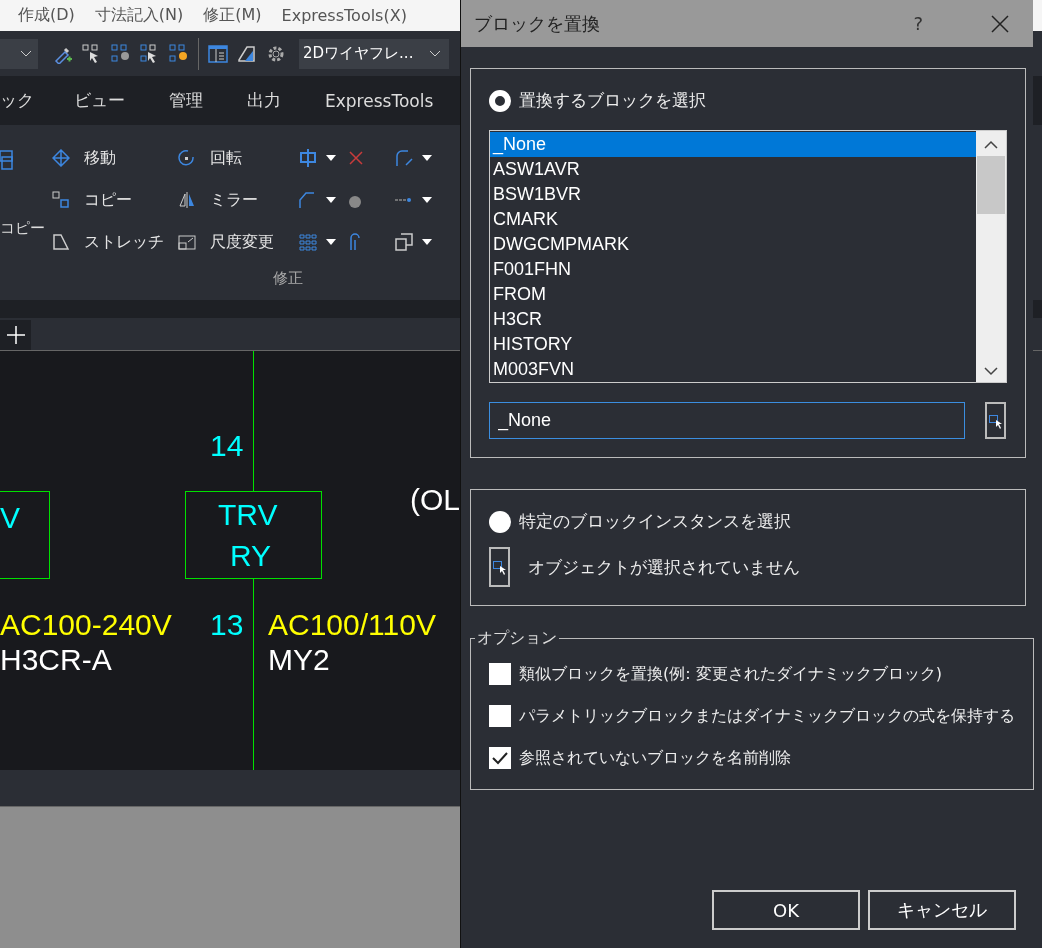 This screenshot has height=948, width=1042. What do you see at coordinates (517, 638) in the screenshot?
I see `group-title: オプション` at bounding box center [517, 638].